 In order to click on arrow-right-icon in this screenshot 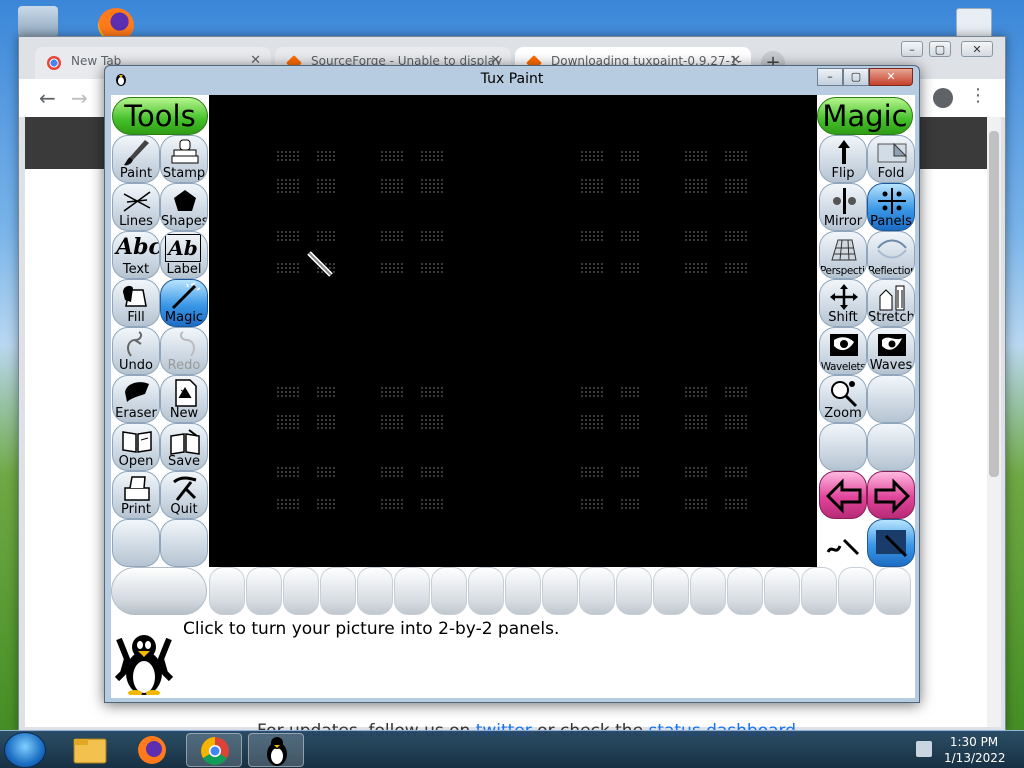, I will do `click(892, 496)`.